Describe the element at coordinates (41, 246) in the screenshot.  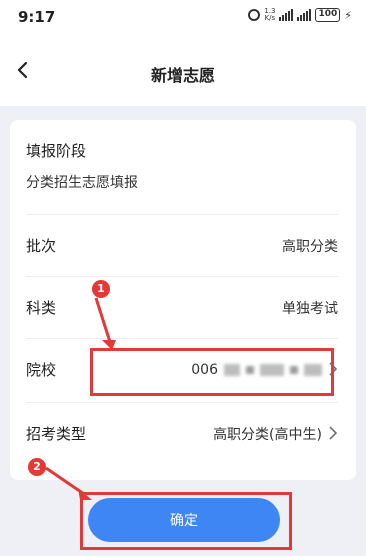
I see `batch-label: 批次` at that location.